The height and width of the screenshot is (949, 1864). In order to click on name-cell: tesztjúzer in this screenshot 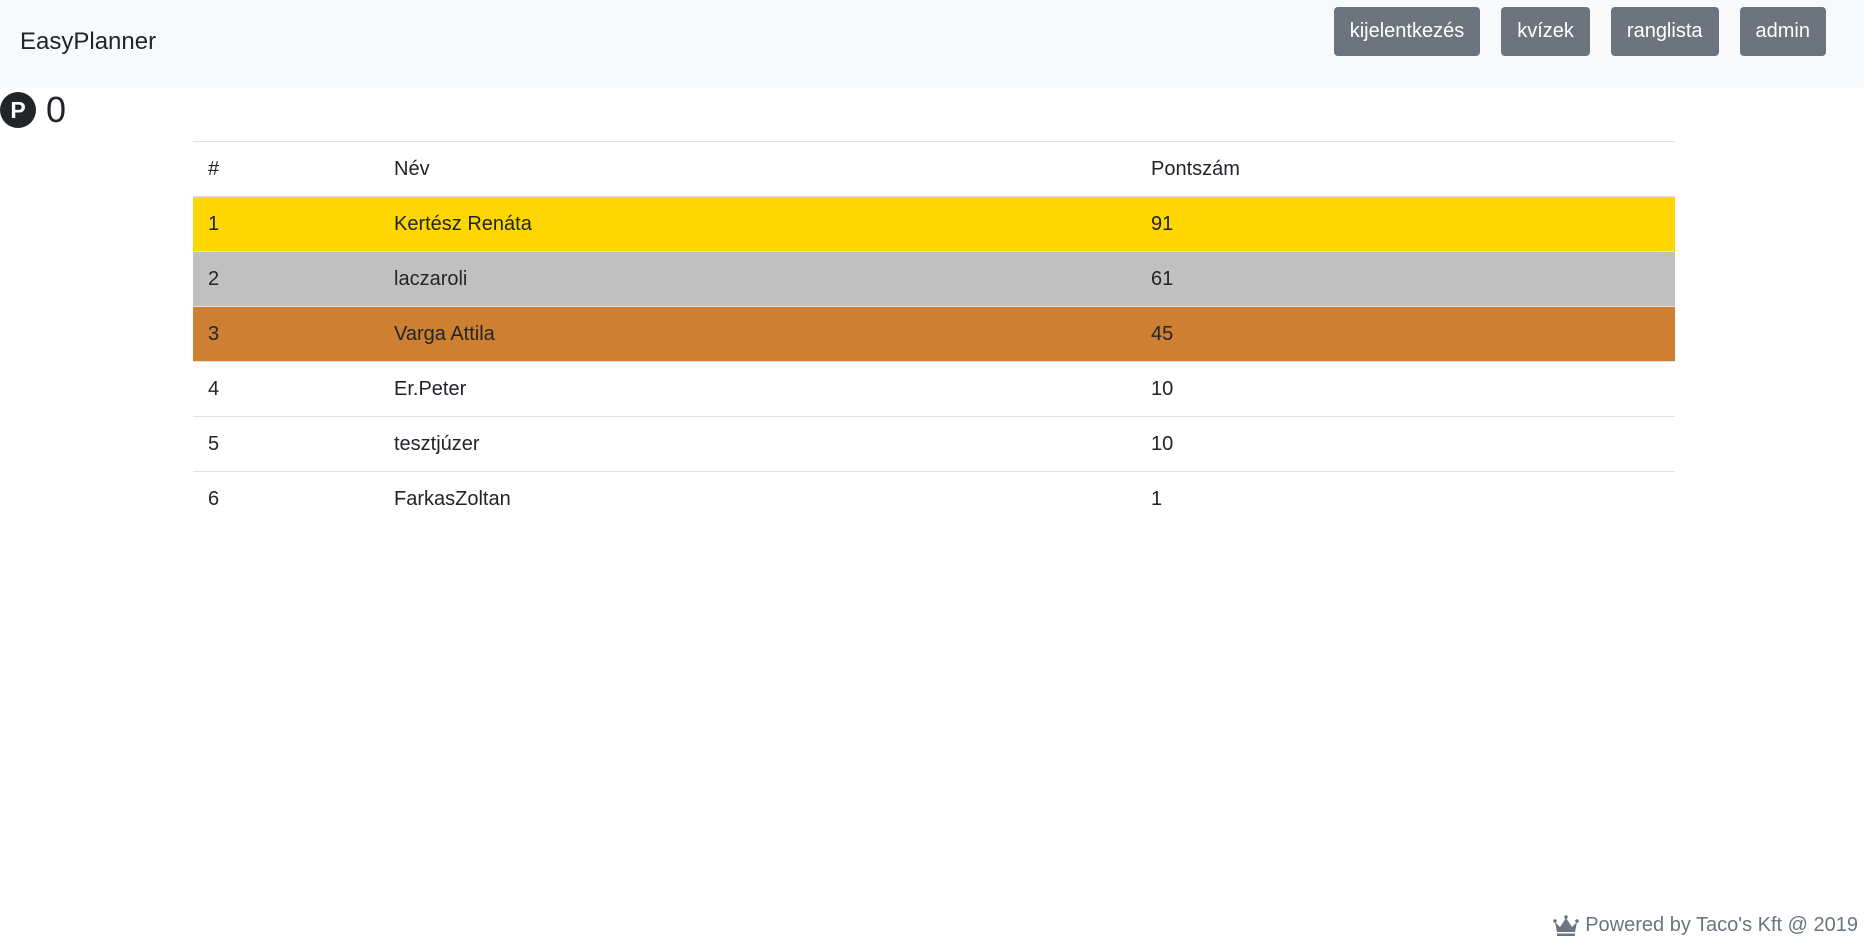, I will do `click(757, 444)`.